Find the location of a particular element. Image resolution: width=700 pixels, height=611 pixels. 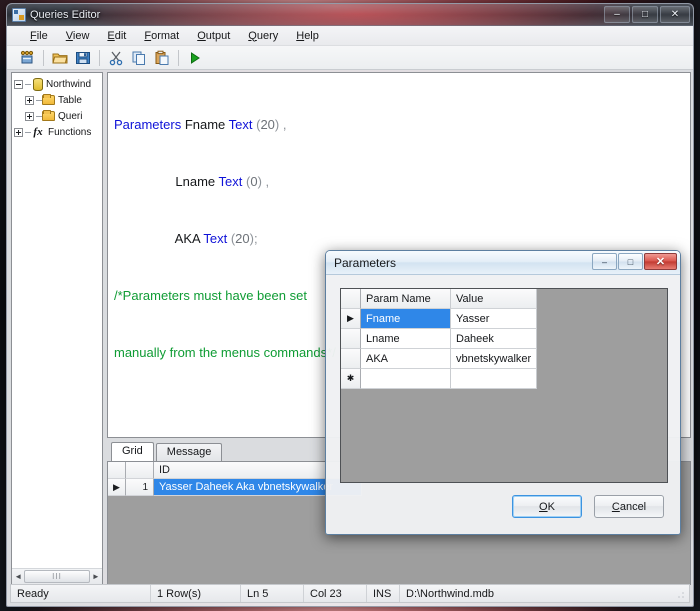

param-name-cell: Lname is located at coordinates (406, 339).